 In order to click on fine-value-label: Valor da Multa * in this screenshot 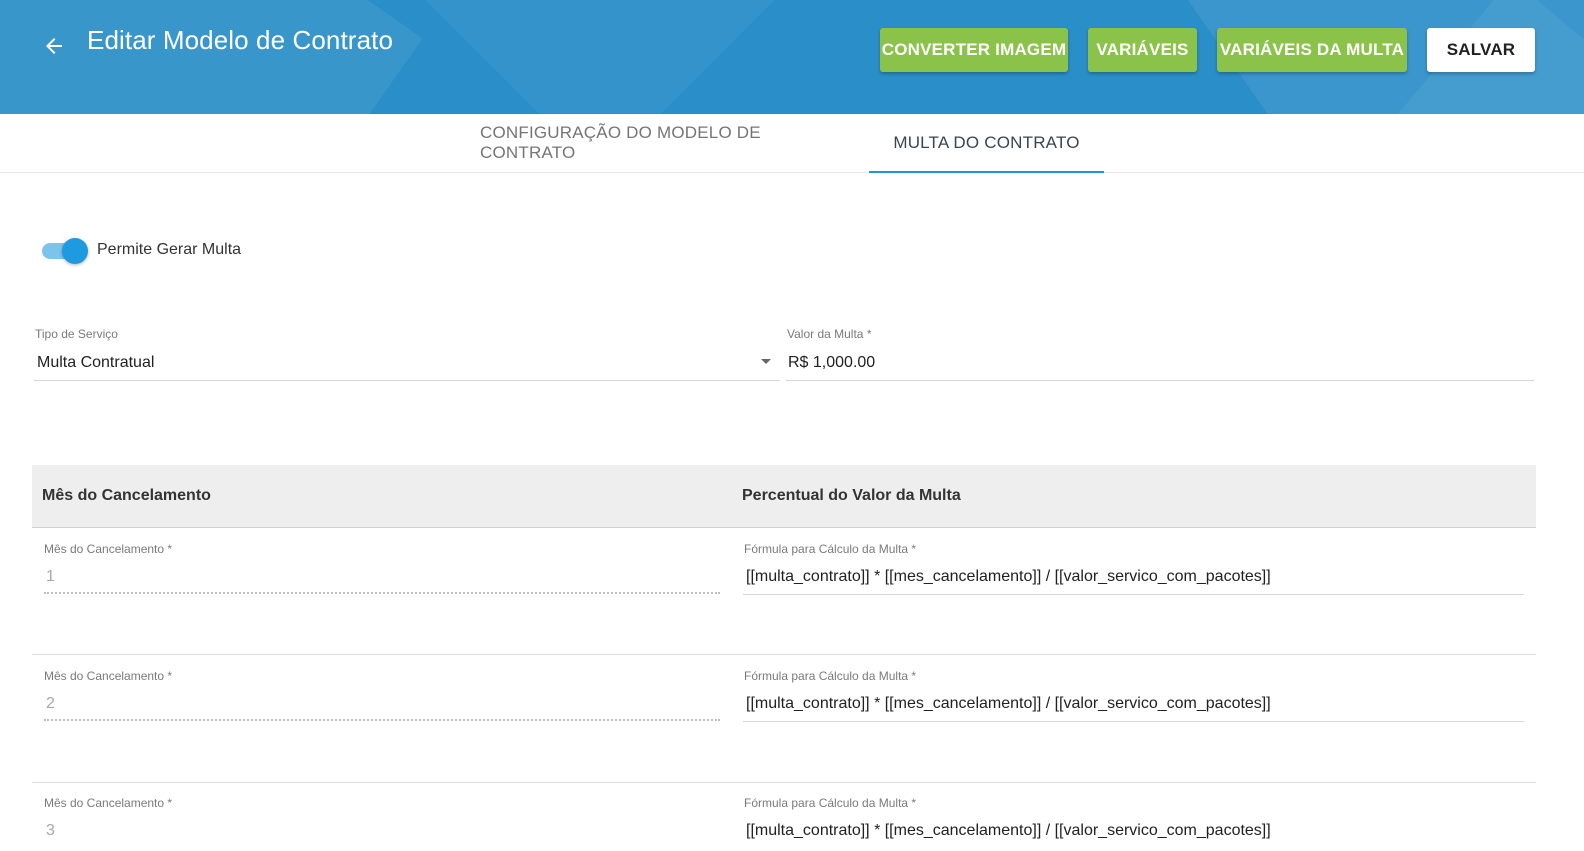, I will do `click(829, 334)`.